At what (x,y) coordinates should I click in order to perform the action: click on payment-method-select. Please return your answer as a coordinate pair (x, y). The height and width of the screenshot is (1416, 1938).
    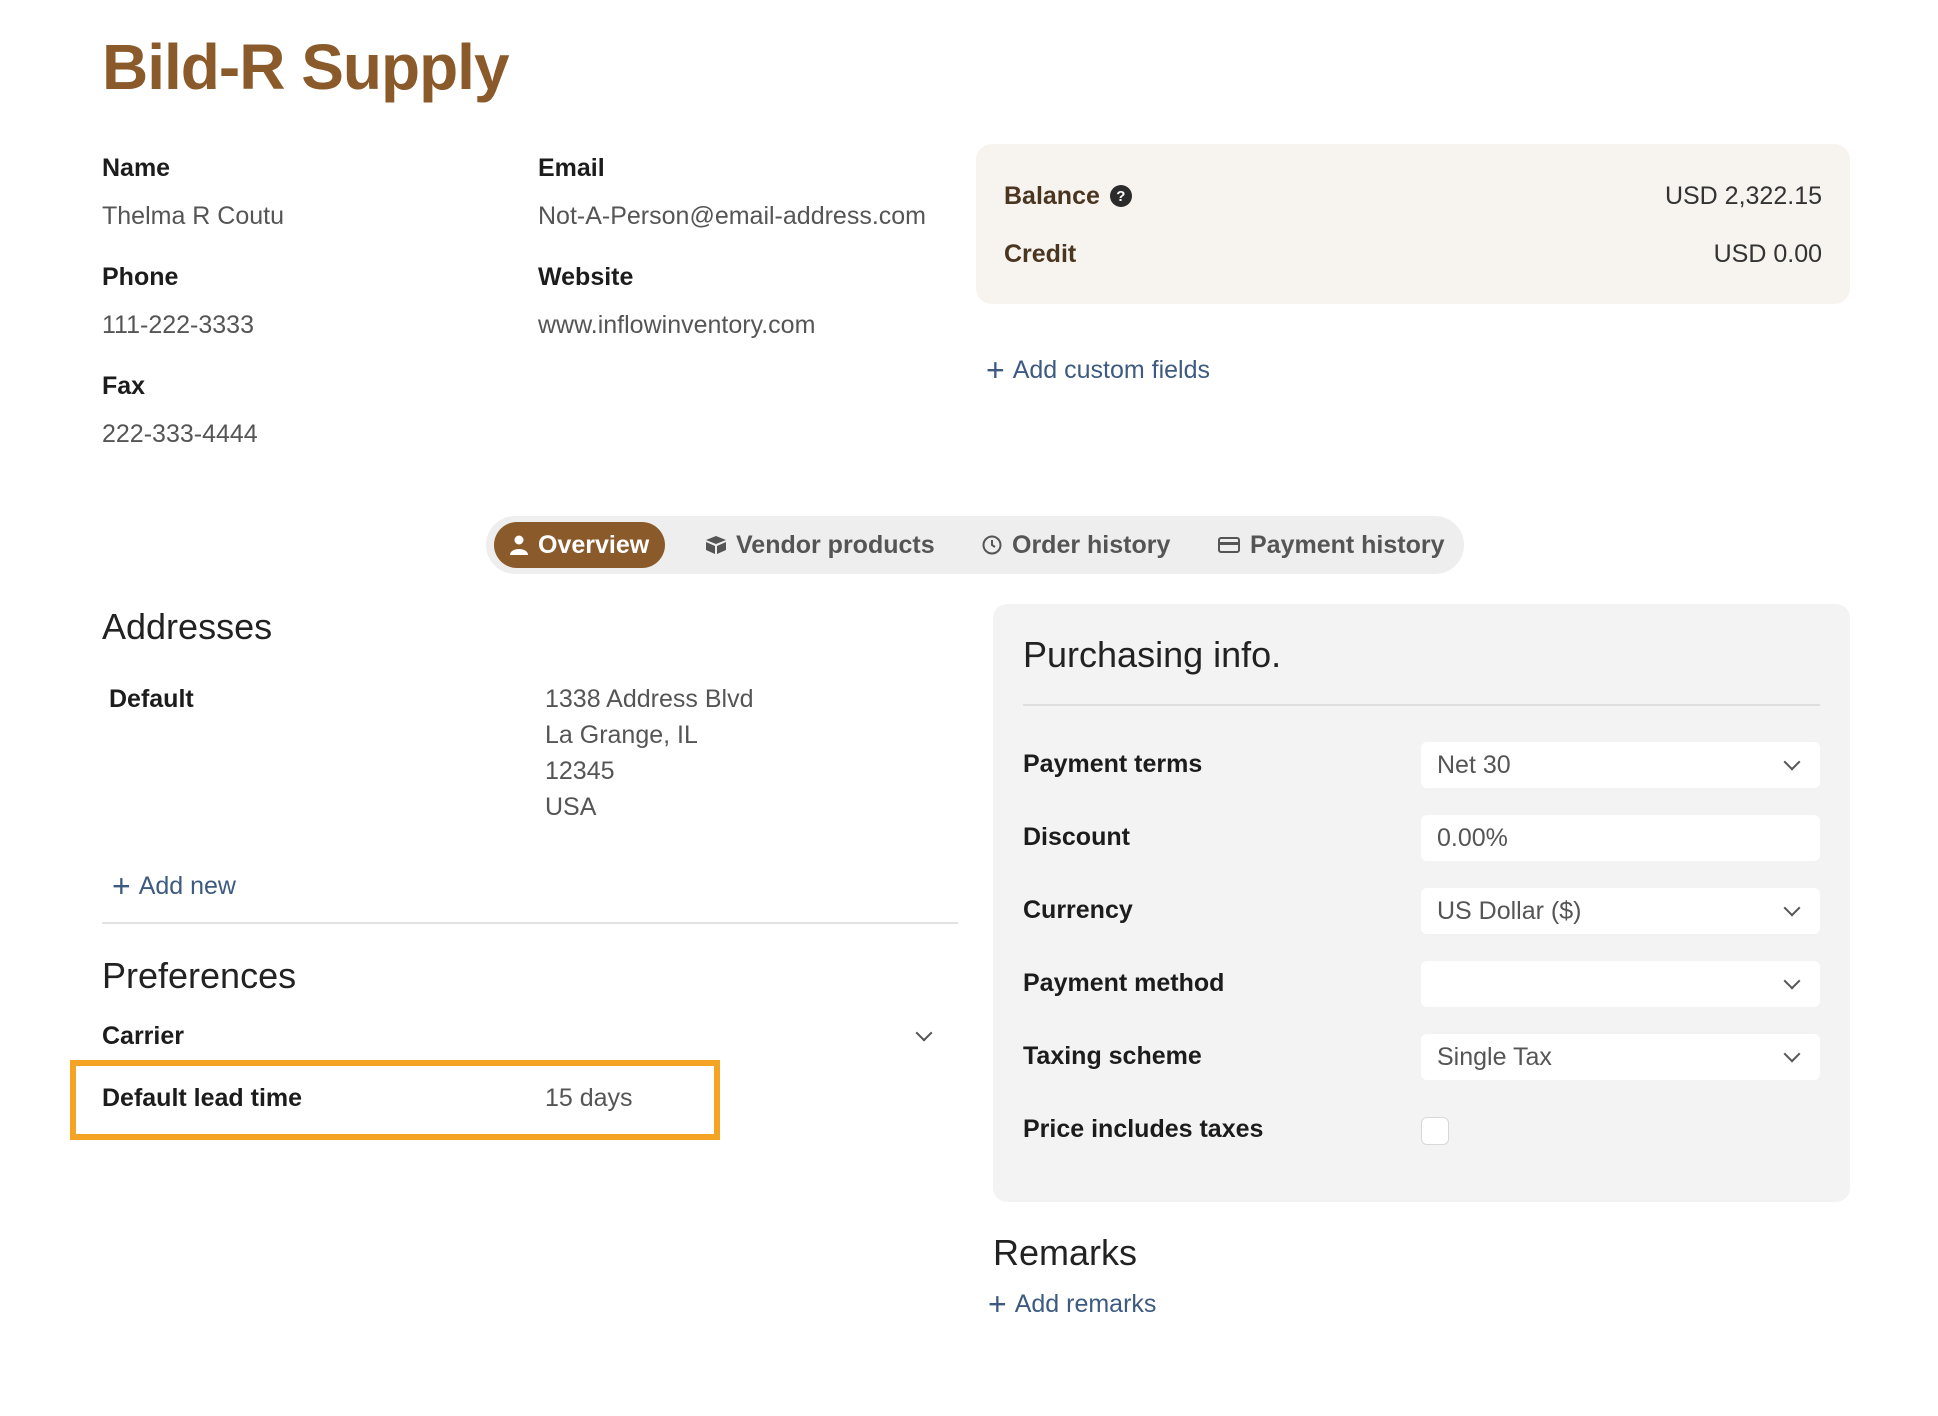
    Looking at the image, I should click on (1620, 984).